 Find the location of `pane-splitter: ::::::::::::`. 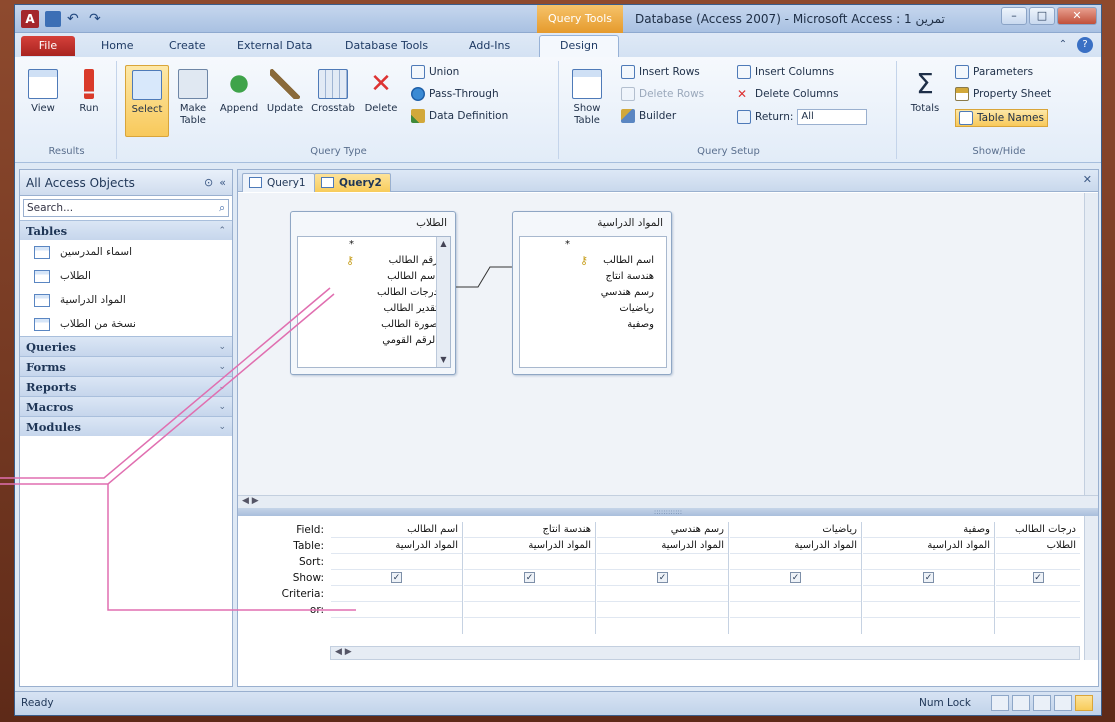

pane-splitter: :::::::::::: is located at coordinates (668, 512).